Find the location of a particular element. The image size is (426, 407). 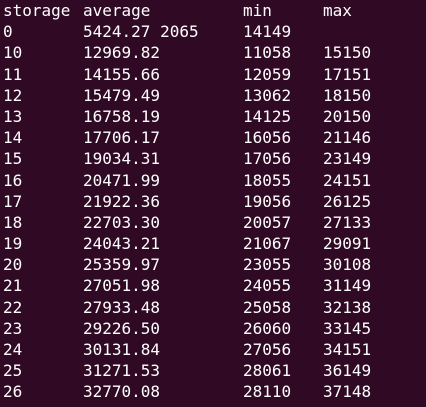

cell-average: 27051.98 is located at coordinates (122, 286).